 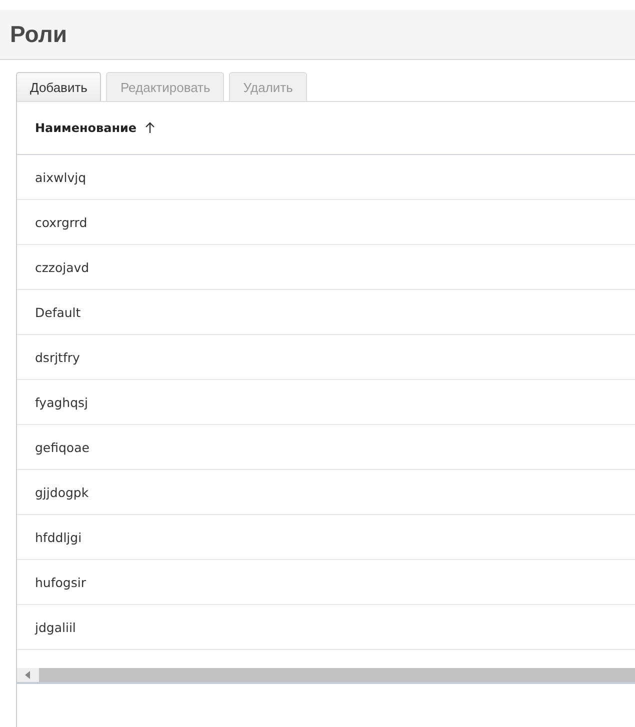 I want to click on table-cell: hufogsir, so click(x=60, y=582).